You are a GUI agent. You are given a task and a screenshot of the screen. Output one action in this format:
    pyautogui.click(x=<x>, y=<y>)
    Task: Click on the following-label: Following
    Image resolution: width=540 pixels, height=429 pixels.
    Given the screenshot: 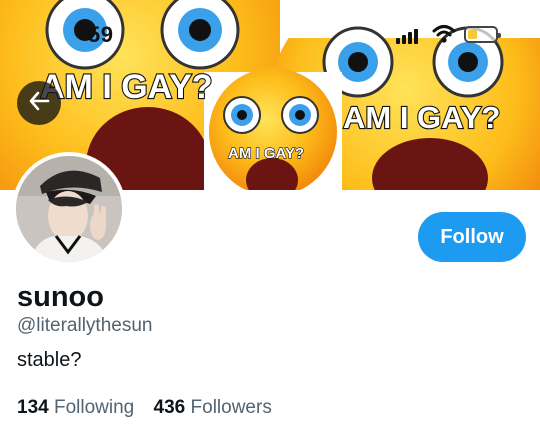 What is the action you would take?
    pyautogui.click(x=94, y=407)
    